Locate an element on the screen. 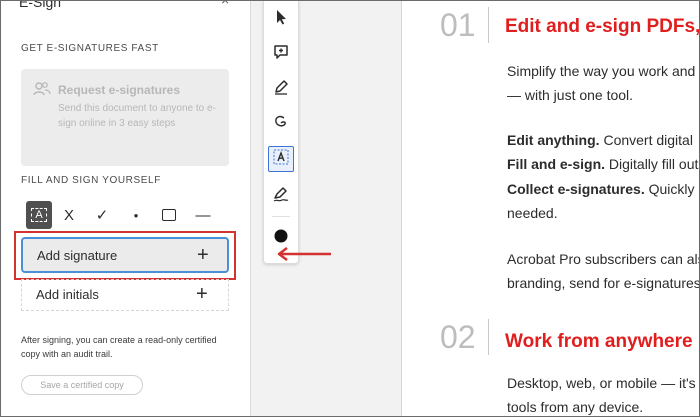 This screenshot has height=417, width=700. paragraph-line: Fill and e-sign. Digitally fill out is located at coordinates (602, 164).